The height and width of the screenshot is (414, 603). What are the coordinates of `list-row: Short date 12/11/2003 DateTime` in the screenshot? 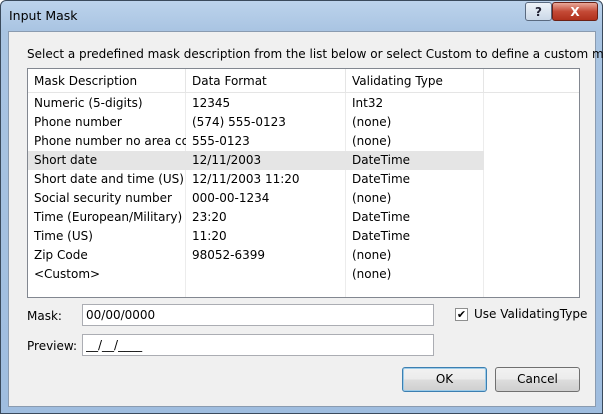 It's located at (256, 160).